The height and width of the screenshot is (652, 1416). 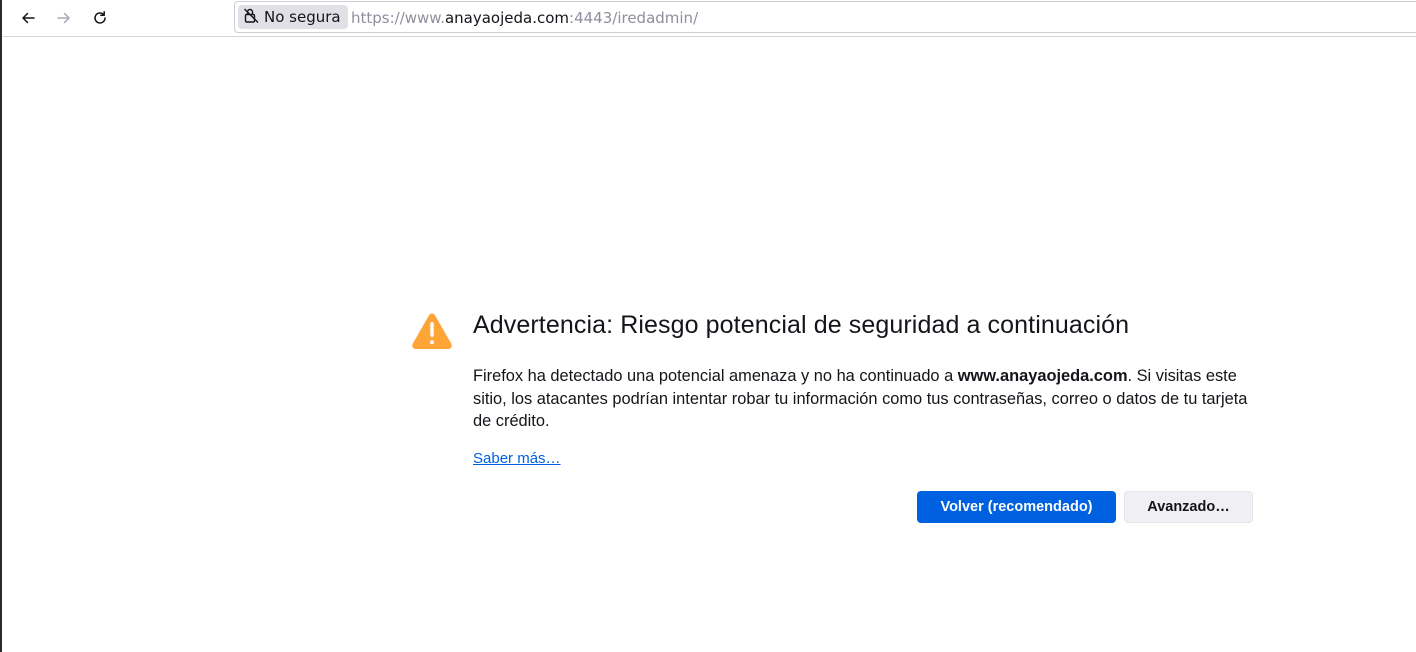 I want to click on reload-button, so click(x=100, y=18).